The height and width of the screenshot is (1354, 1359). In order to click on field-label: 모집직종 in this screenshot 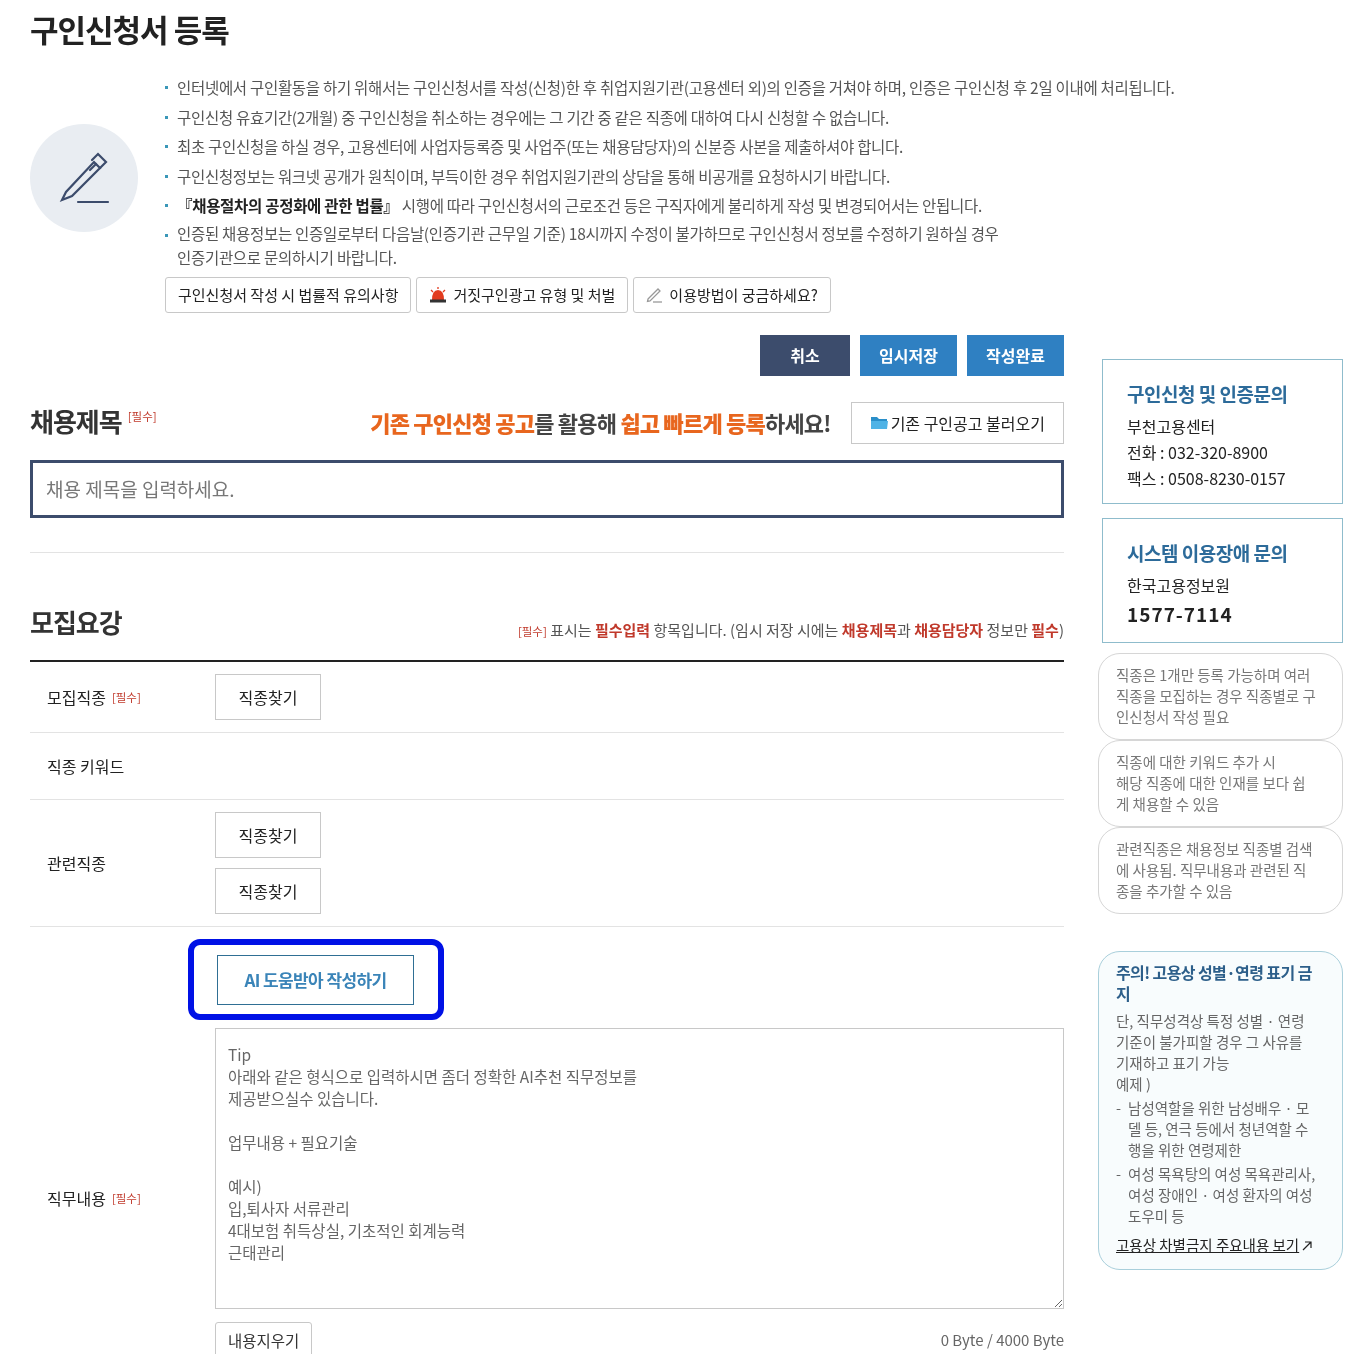, I will do `click(76, 696)`.